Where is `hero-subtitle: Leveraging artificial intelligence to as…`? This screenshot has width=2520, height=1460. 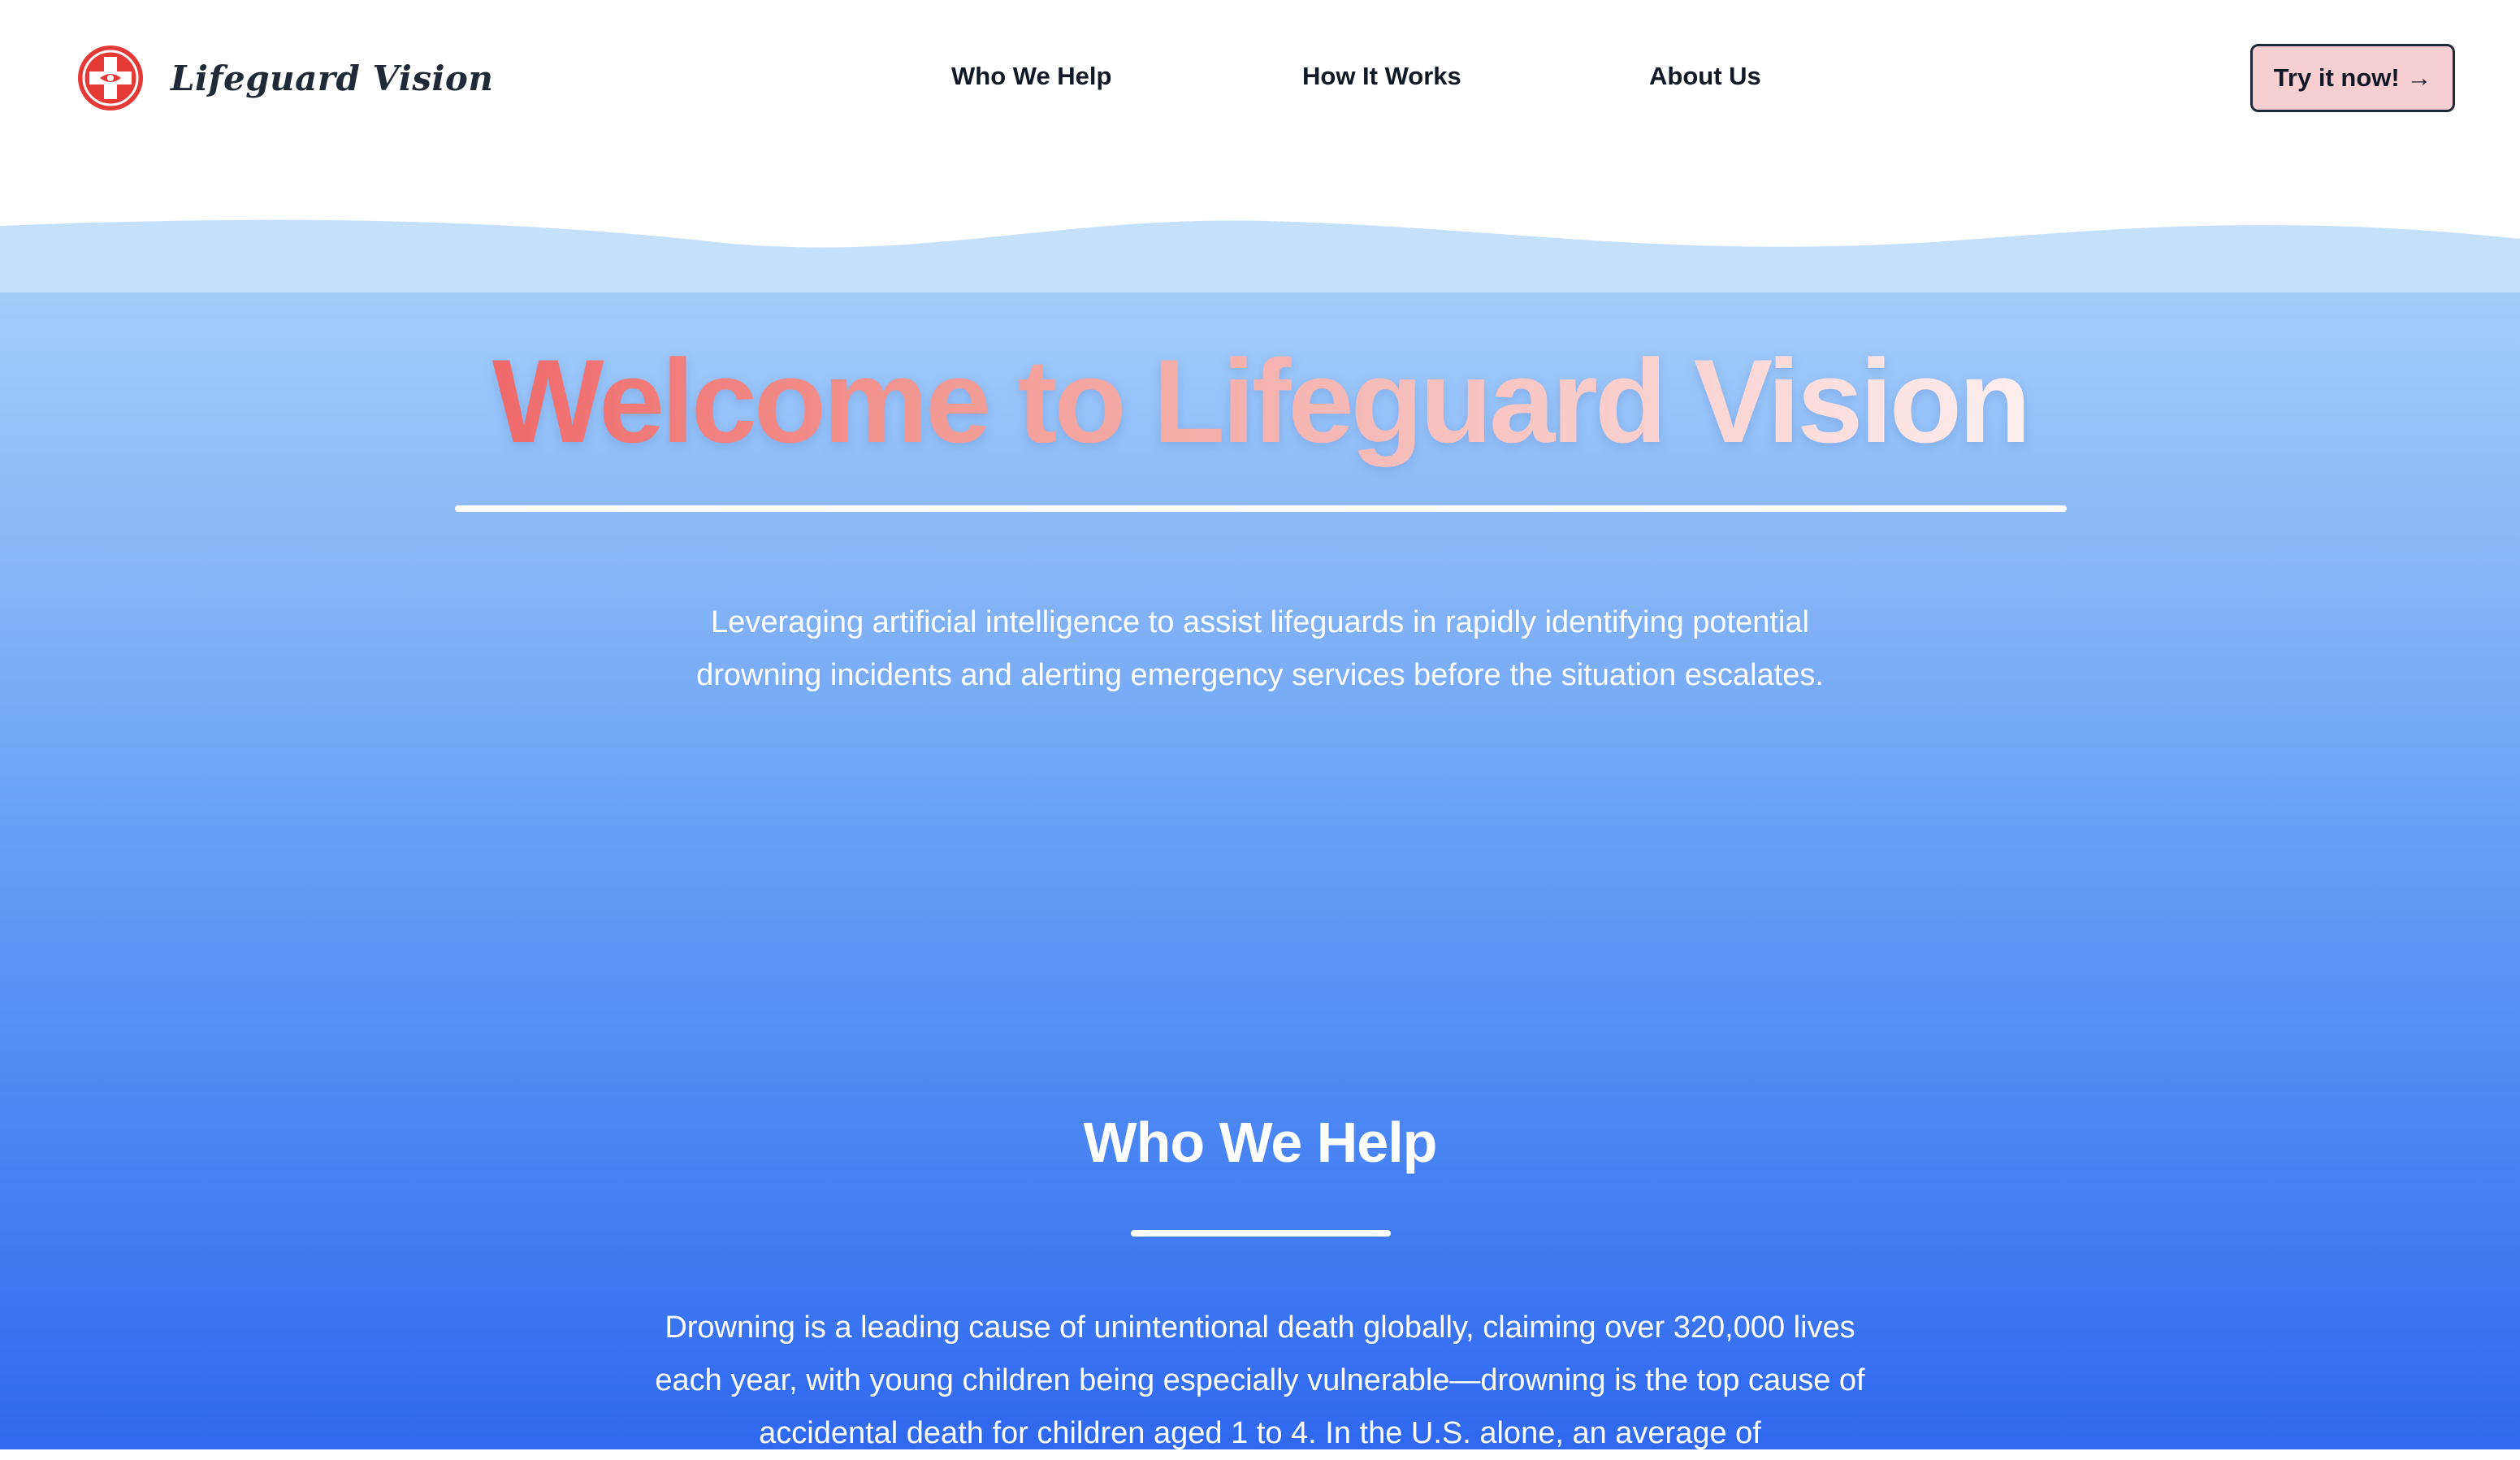 hero-subtitle: Leveraging artificial intelligence to as… is located at coordinates (1260, 648).